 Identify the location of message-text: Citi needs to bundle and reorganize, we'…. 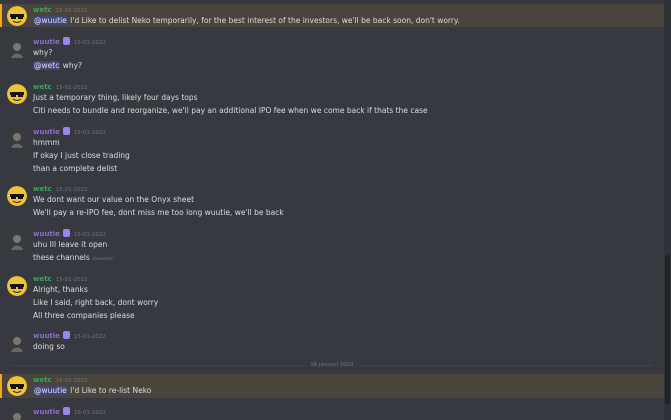
(230, 110).